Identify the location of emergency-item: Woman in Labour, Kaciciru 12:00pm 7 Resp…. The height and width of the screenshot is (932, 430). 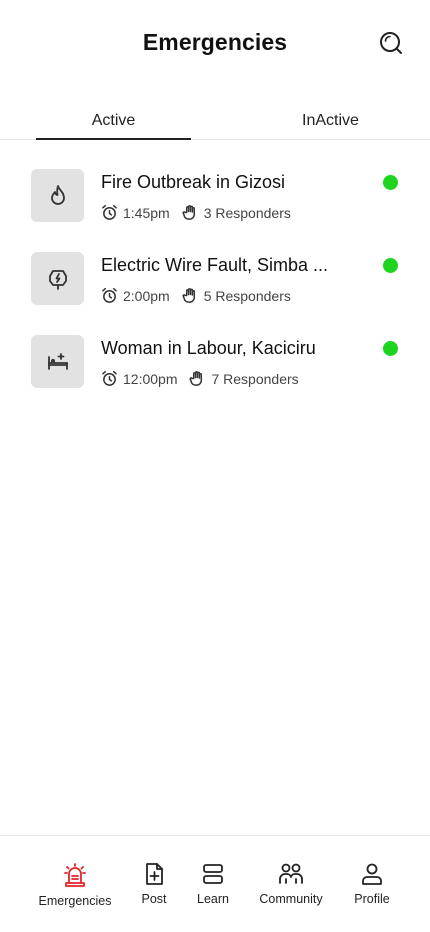
(215, 362).